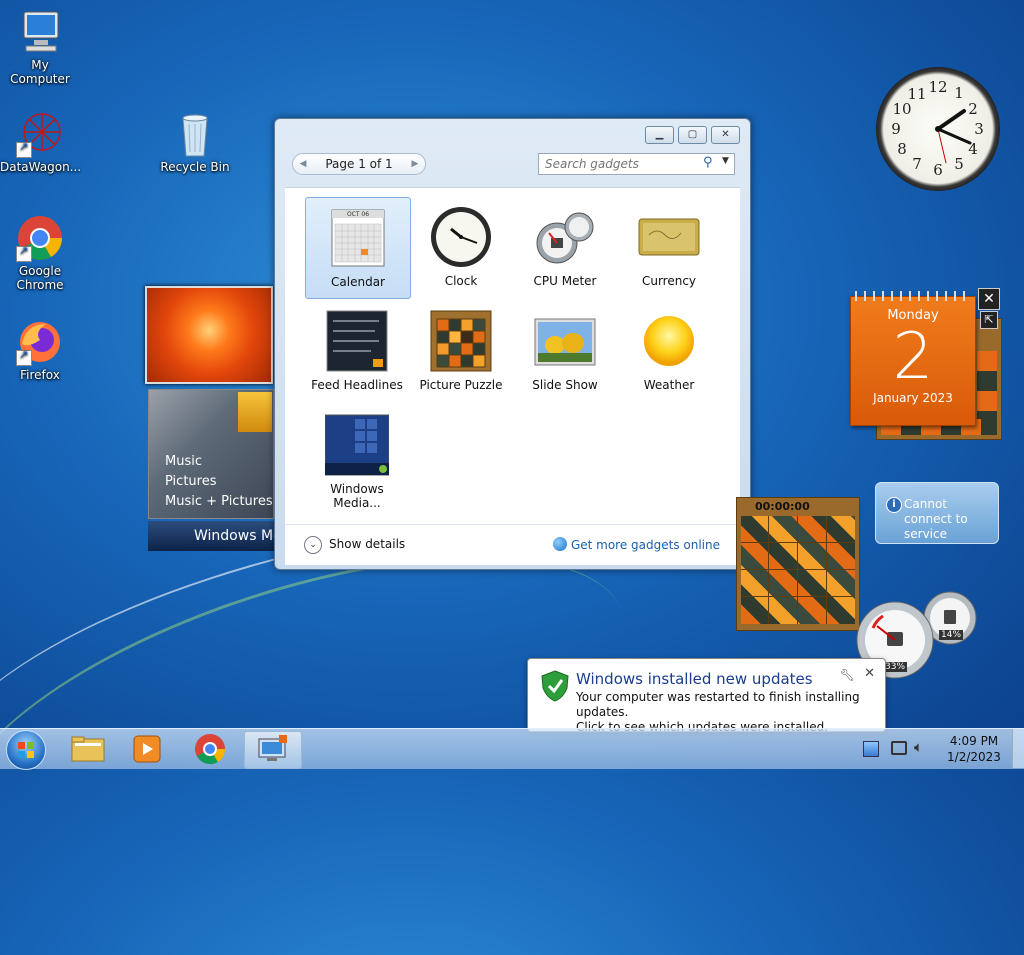  Describe the element at coordinates (989, 320) in the screenshot. I see `gadget-resize-icon: ⇱` at that location.